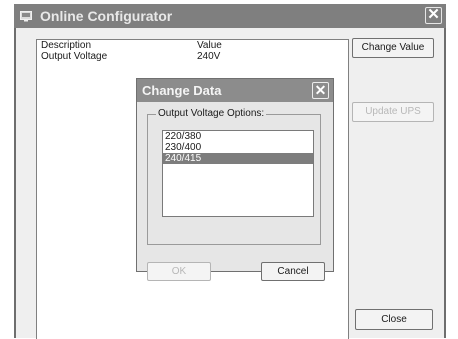  Describe the element at coordinates (230, 16) in the screenshot. I see `title-bar: Online Configurator ✕` at that location.